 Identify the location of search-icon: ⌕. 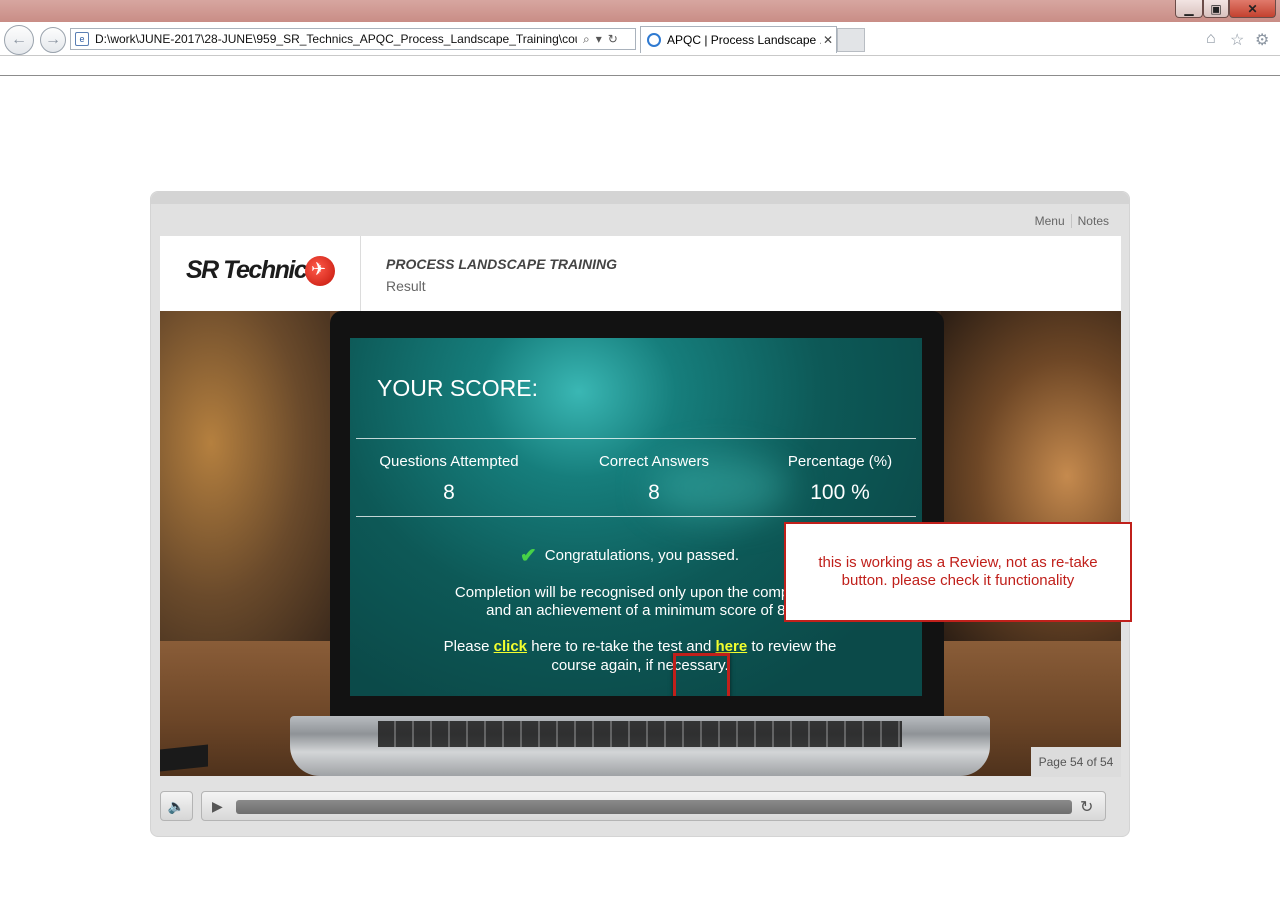
(586, 39).